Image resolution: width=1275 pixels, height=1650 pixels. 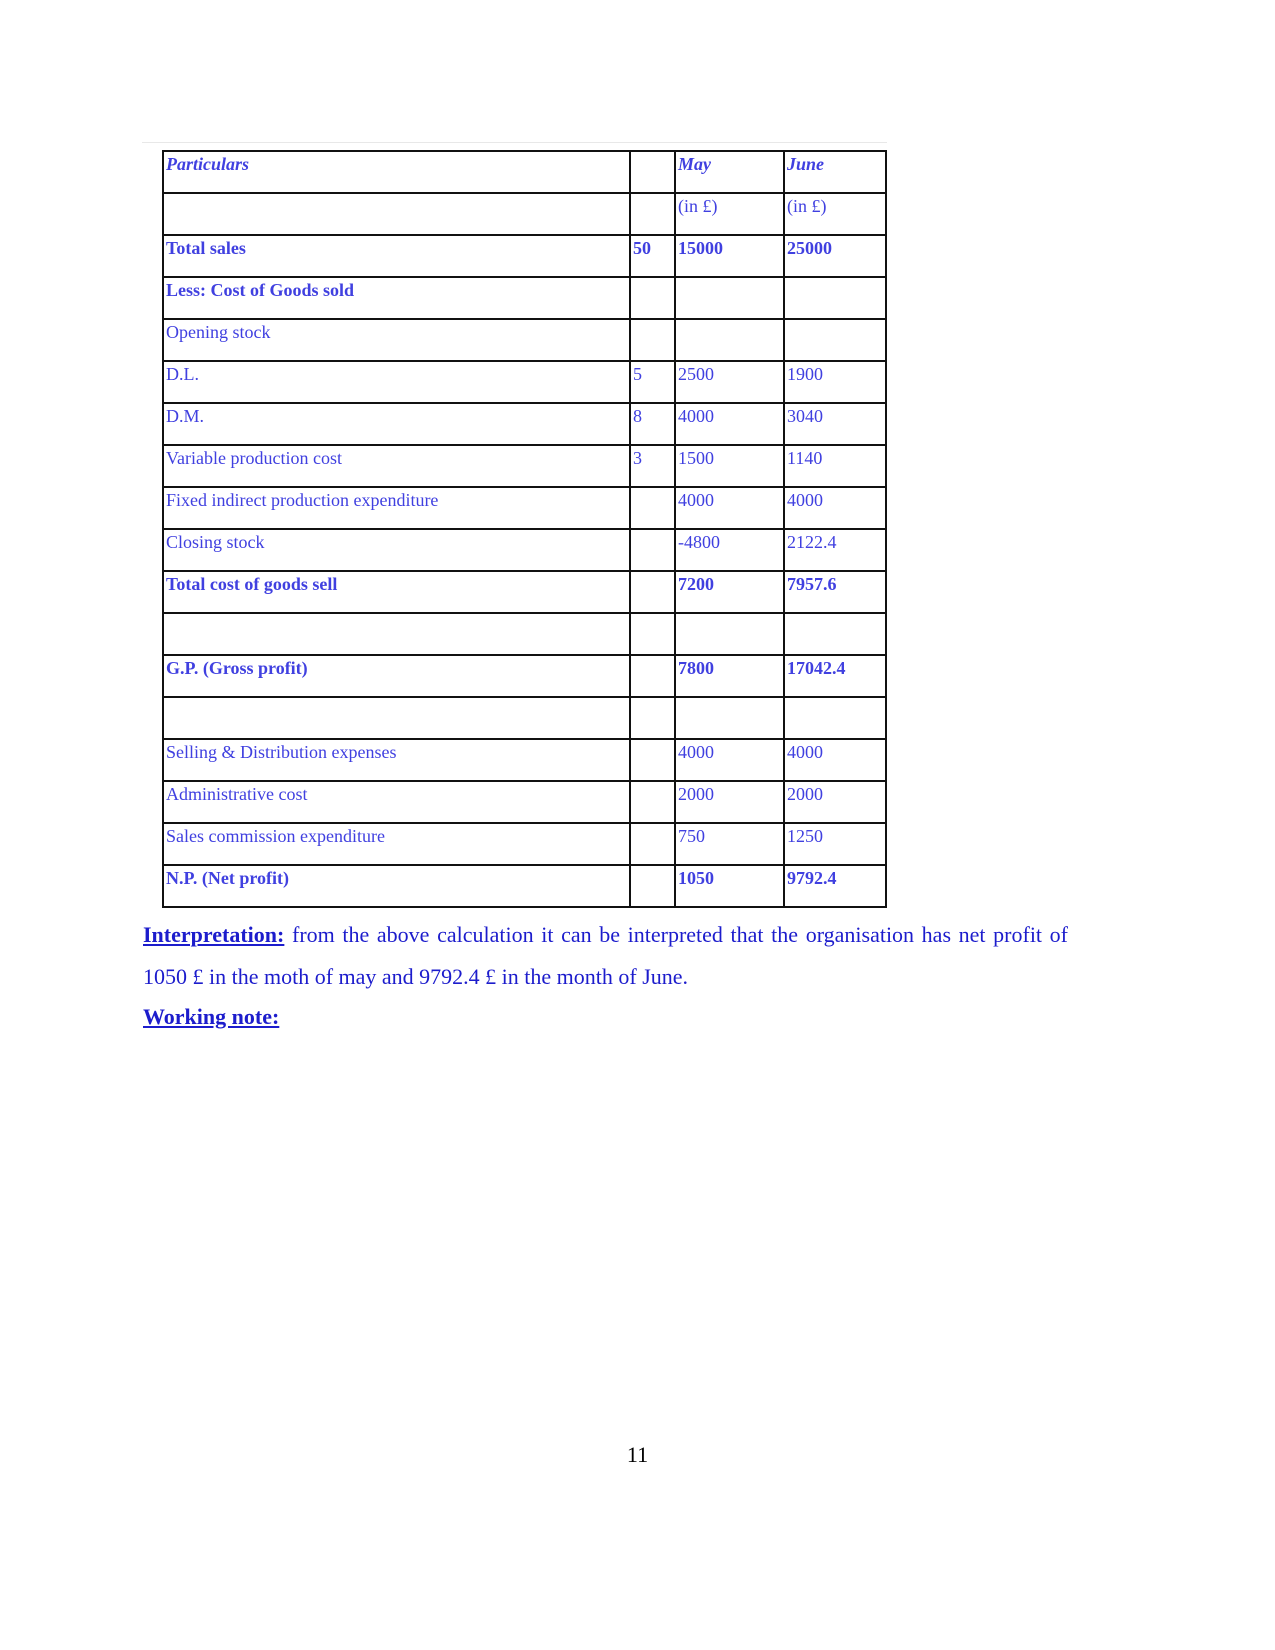 I want to click on row-label: G.P. (Gross profit), so click(x=396, y=676).